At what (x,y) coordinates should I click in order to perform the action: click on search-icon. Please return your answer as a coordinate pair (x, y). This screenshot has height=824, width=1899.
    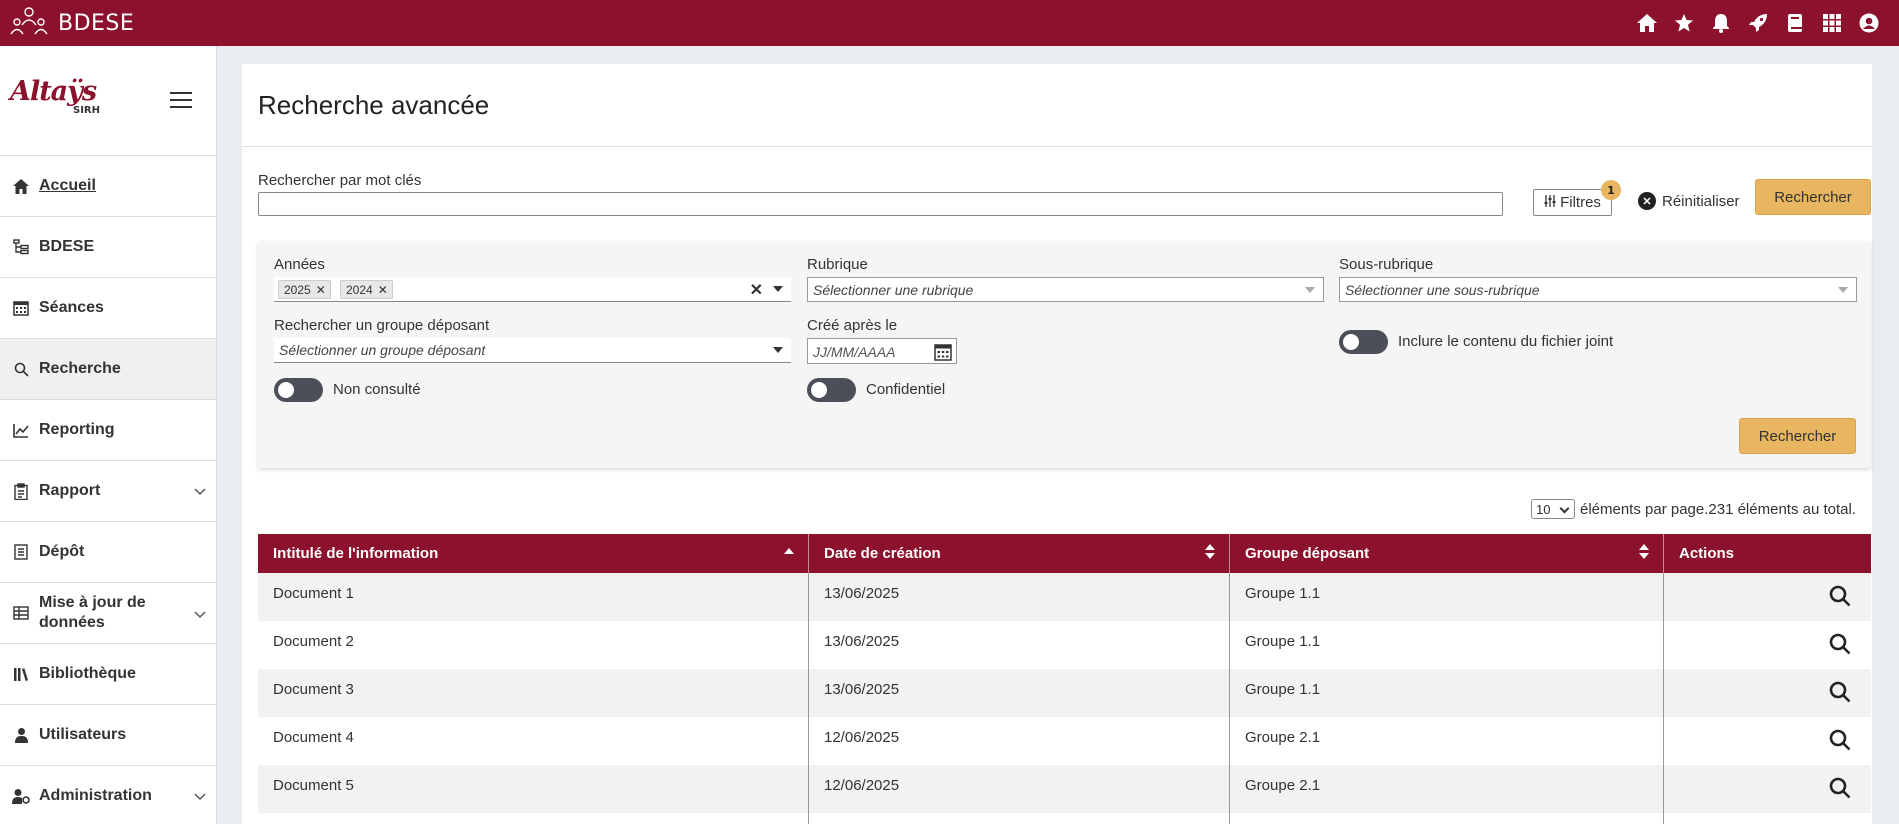
    Looking at the image, I should click on (21, 369).